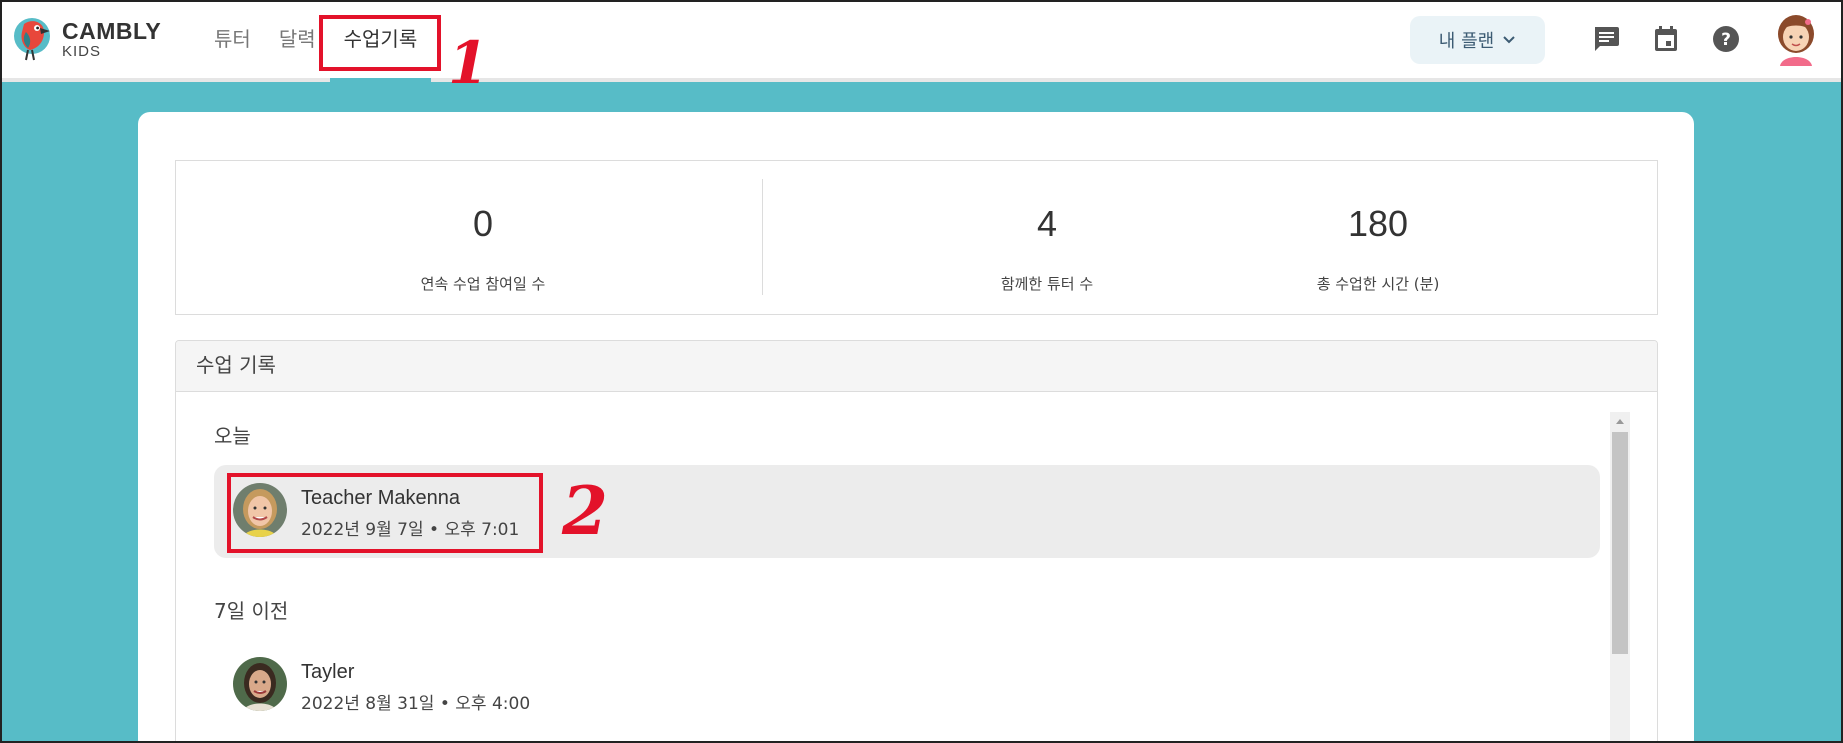  I want to click on list-scrollbar, so click(1620, 577).